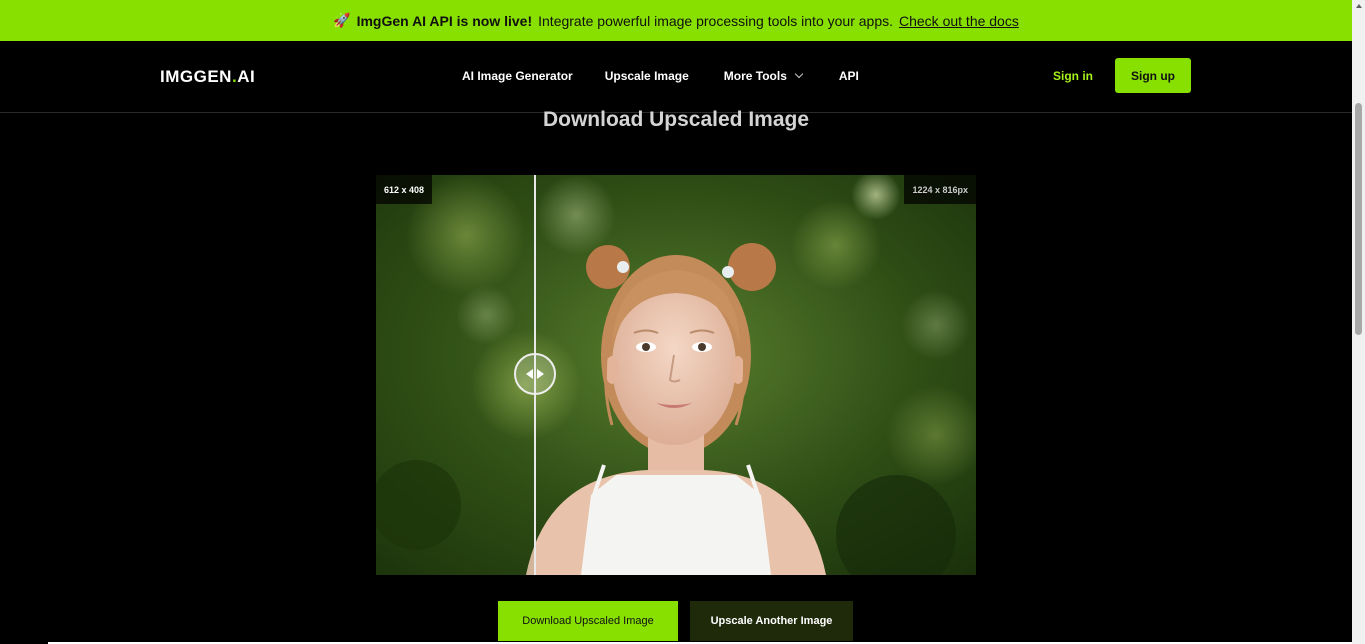 Image resolution: width=1365 pixels, height=644 pixels. I want to click on nav-upscale-image: Upscale Image, so click(647, 76).